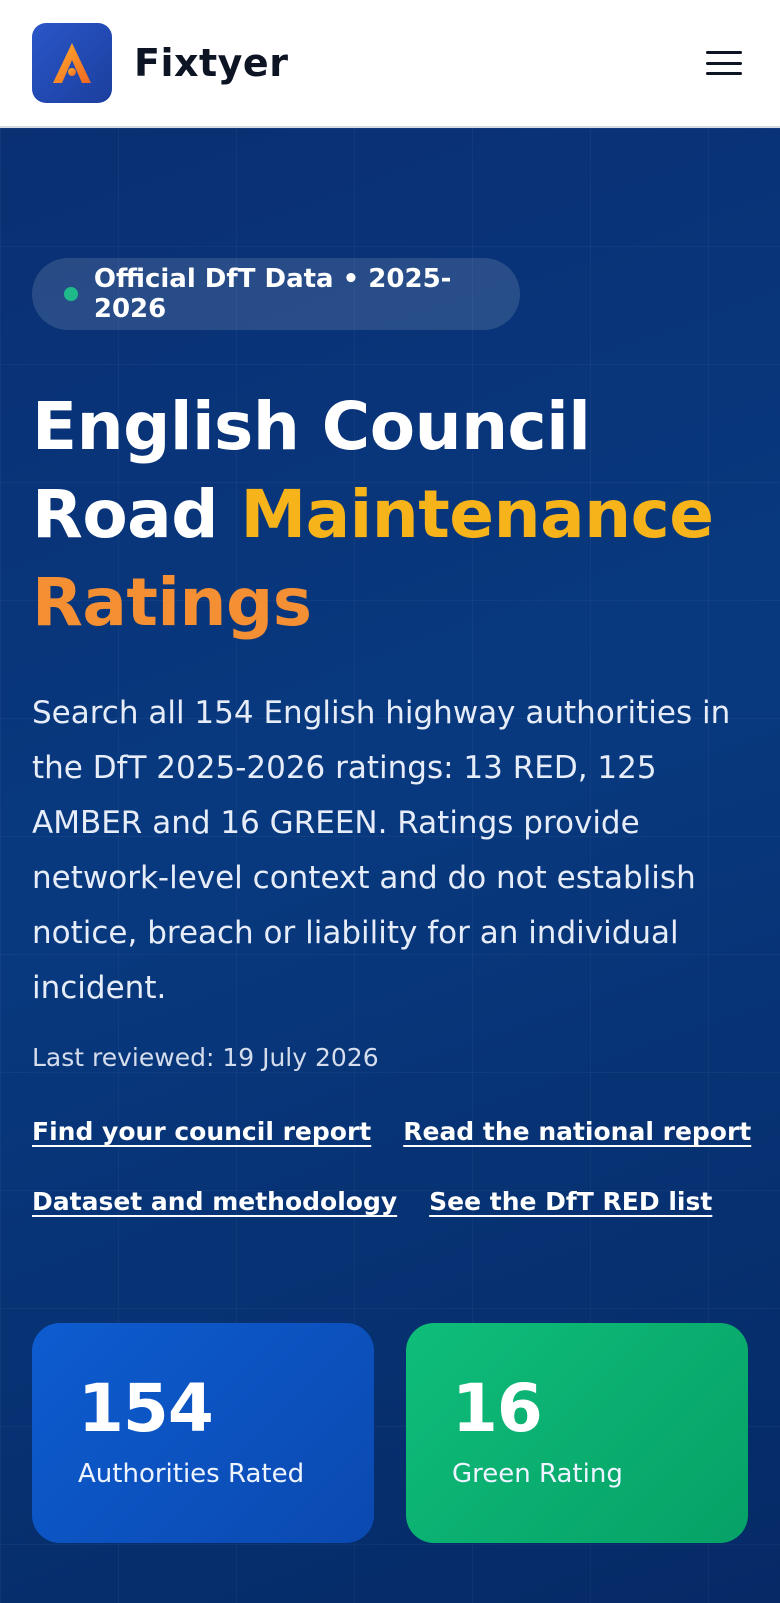  What do you see at coordinates (201, 1132) in the screenshot?
I see `find-council-report-link: Find your council report` at bounding box center [201, 1132].